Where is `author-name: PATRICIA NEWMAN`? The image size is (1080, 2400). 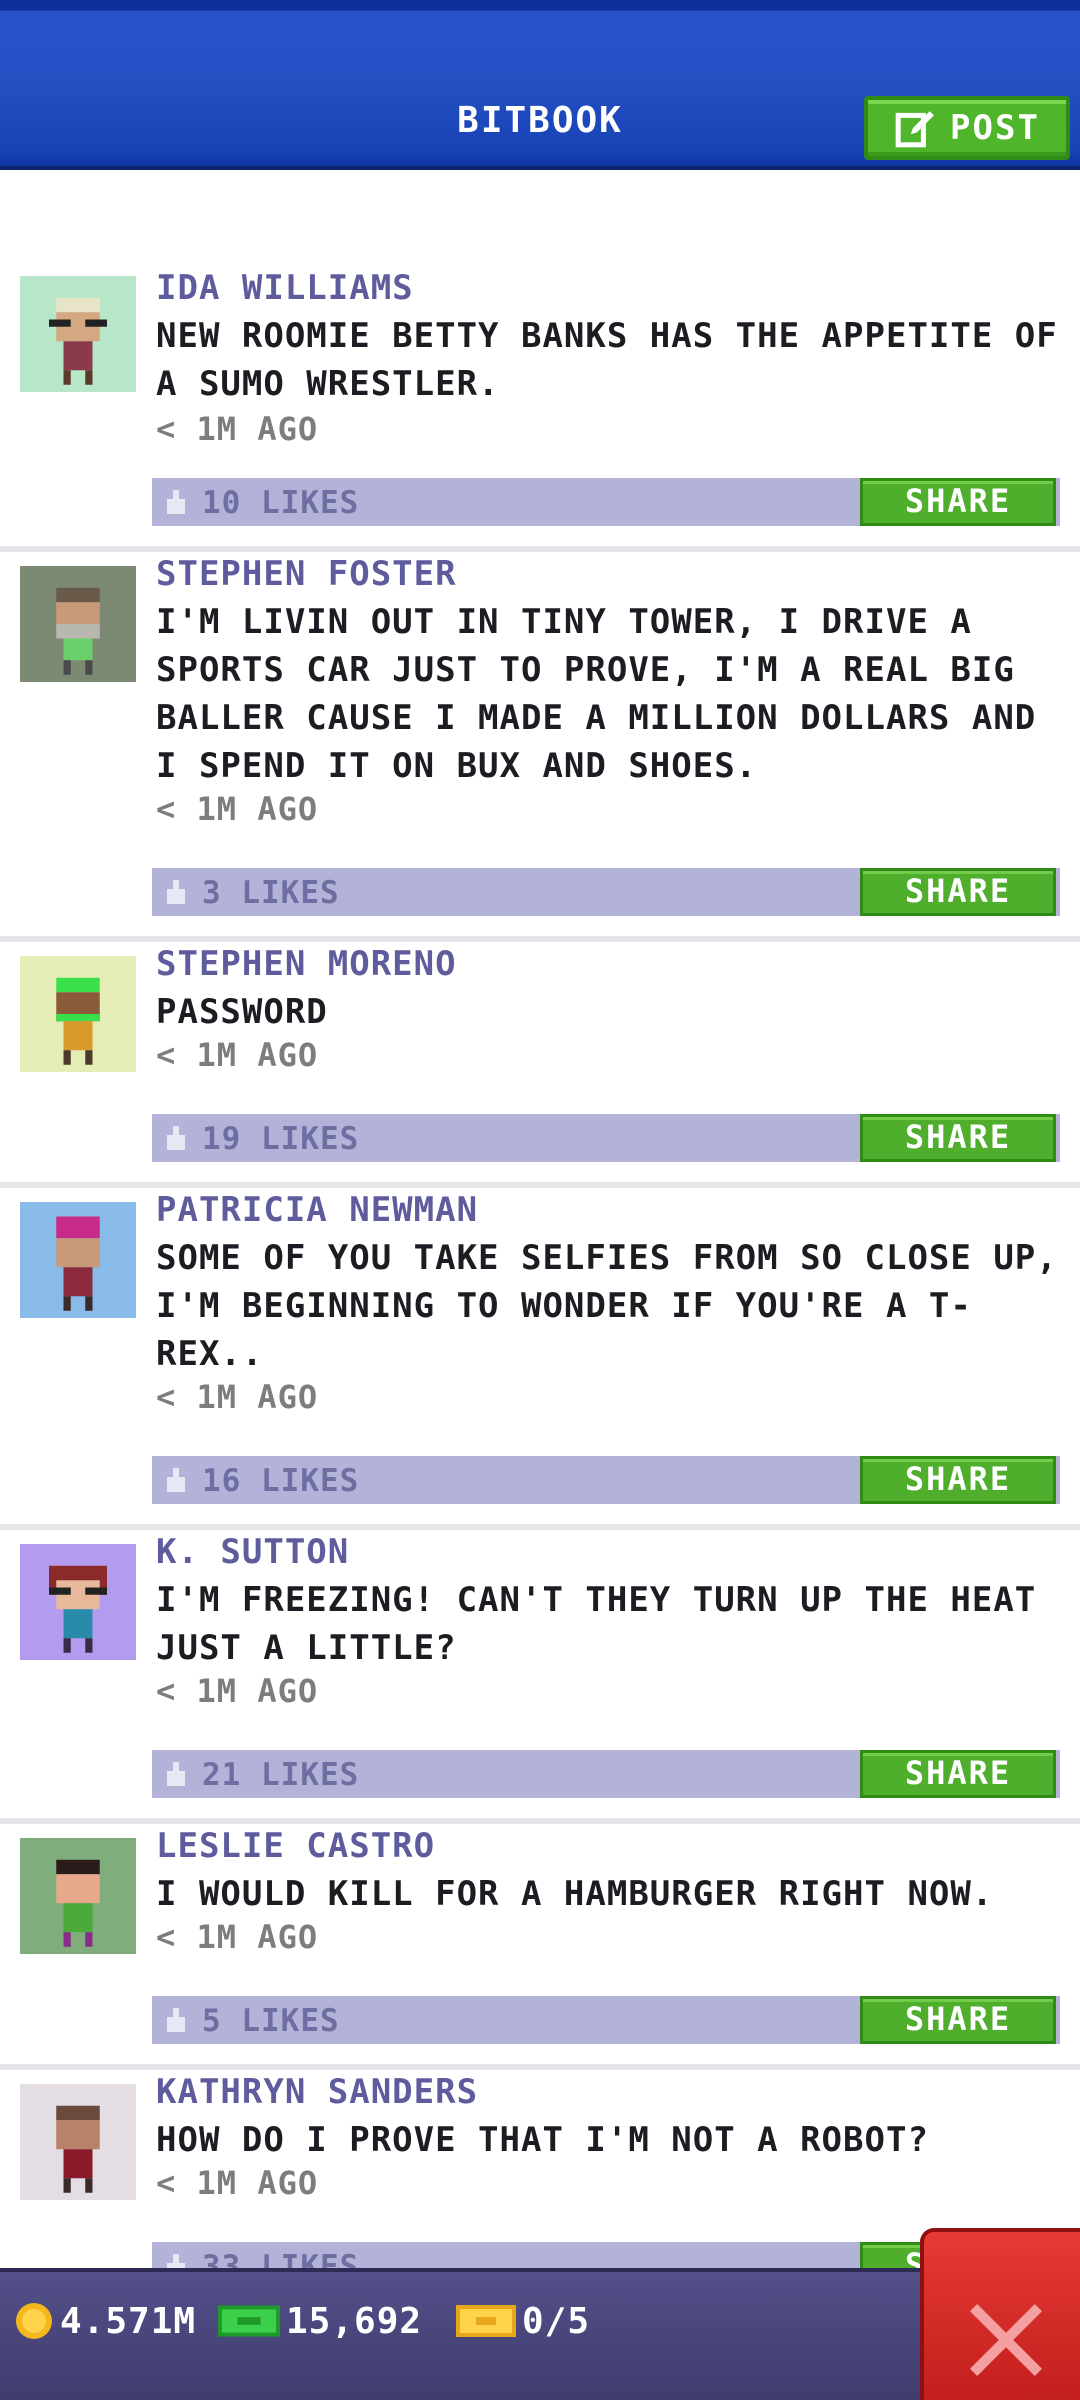 author-name: PATRICIA NEWMAN is located at coordinates (317, 1210).